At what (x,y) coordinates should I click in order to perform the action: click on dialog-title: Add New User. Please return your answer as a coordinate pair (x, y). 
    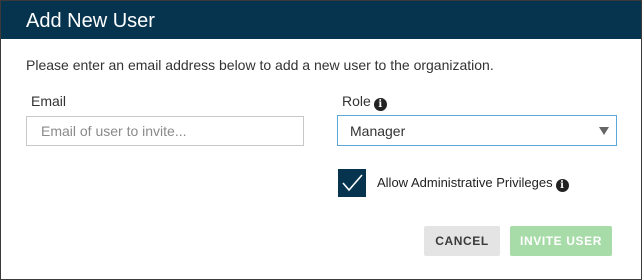
    Looking at the image, I should click on (90, 21).